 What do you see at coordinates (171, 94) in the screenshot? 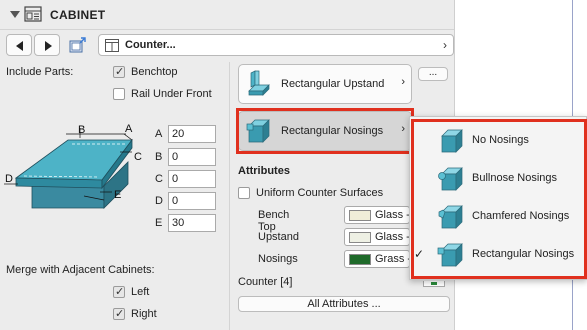
I see `rail-under-front-label: Rail Under Front` at bounding box center [171, 94].